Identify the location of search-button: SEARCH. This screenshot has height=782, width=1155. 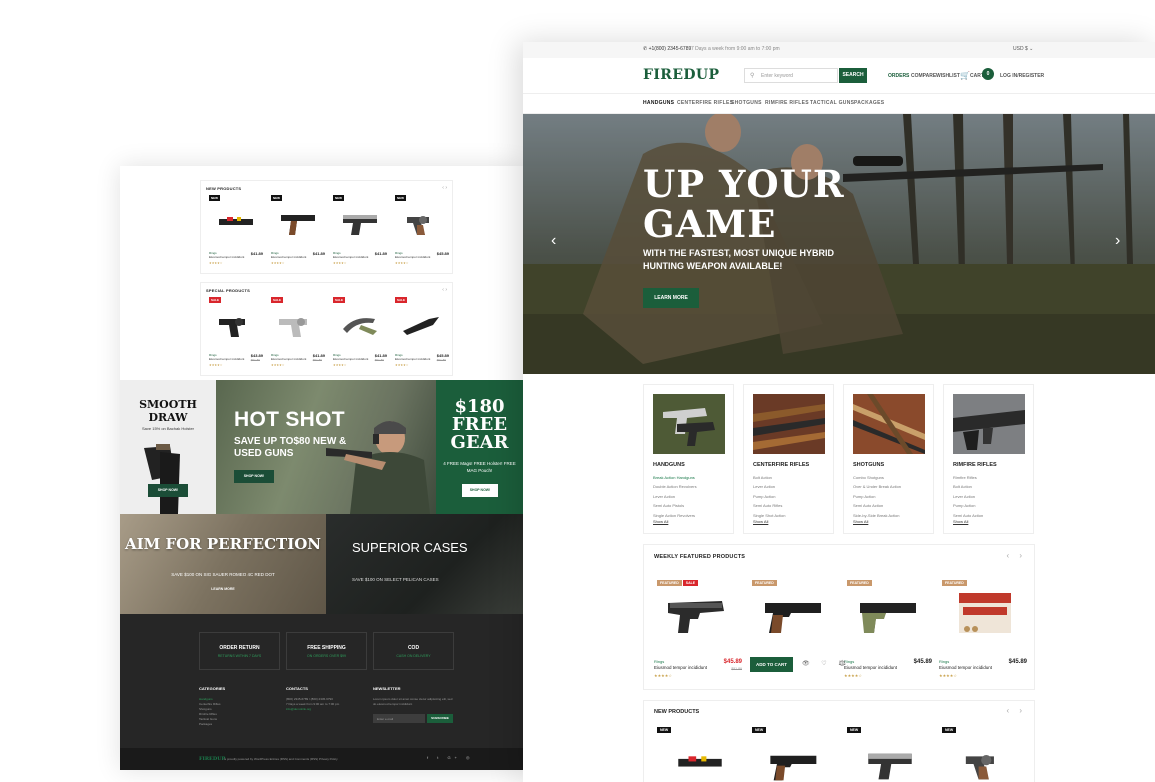
(853, 75).